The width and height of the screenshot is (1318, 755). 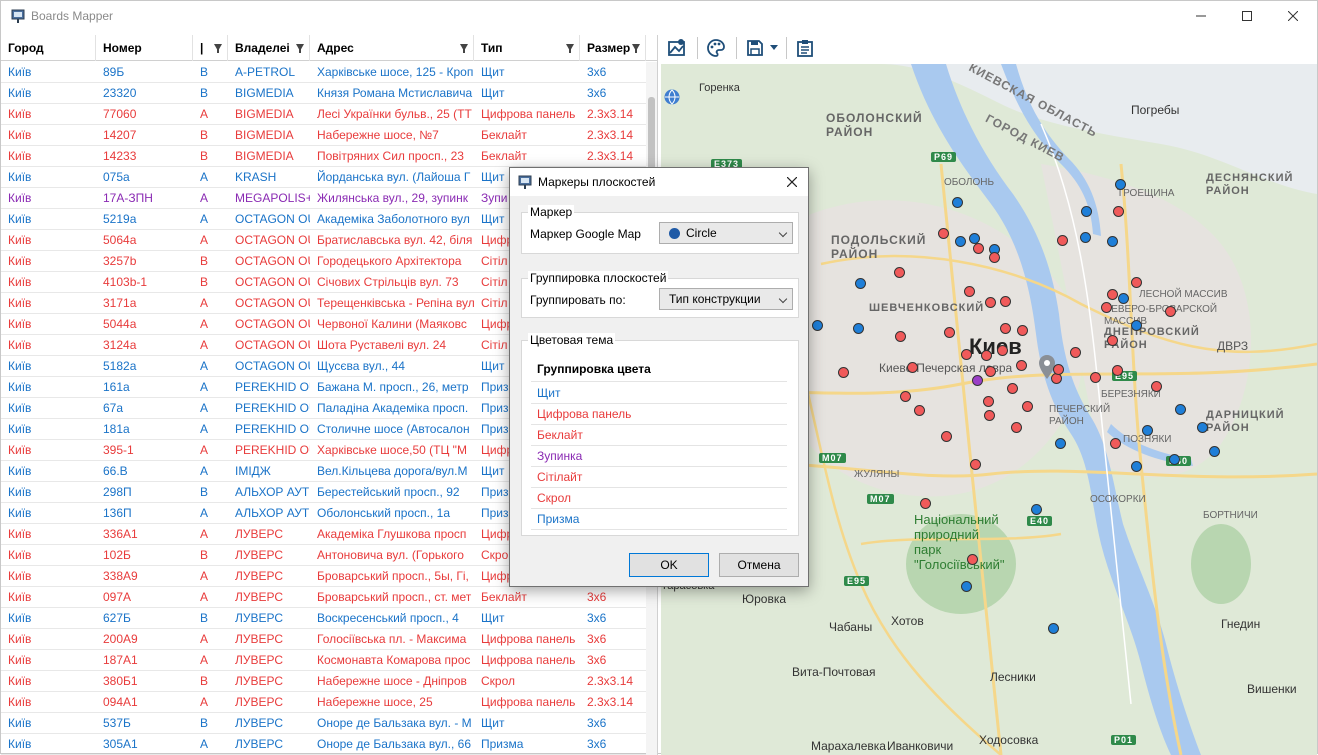 I want to click on color-theme-item: Зупинка, so click(x=659, y=456).